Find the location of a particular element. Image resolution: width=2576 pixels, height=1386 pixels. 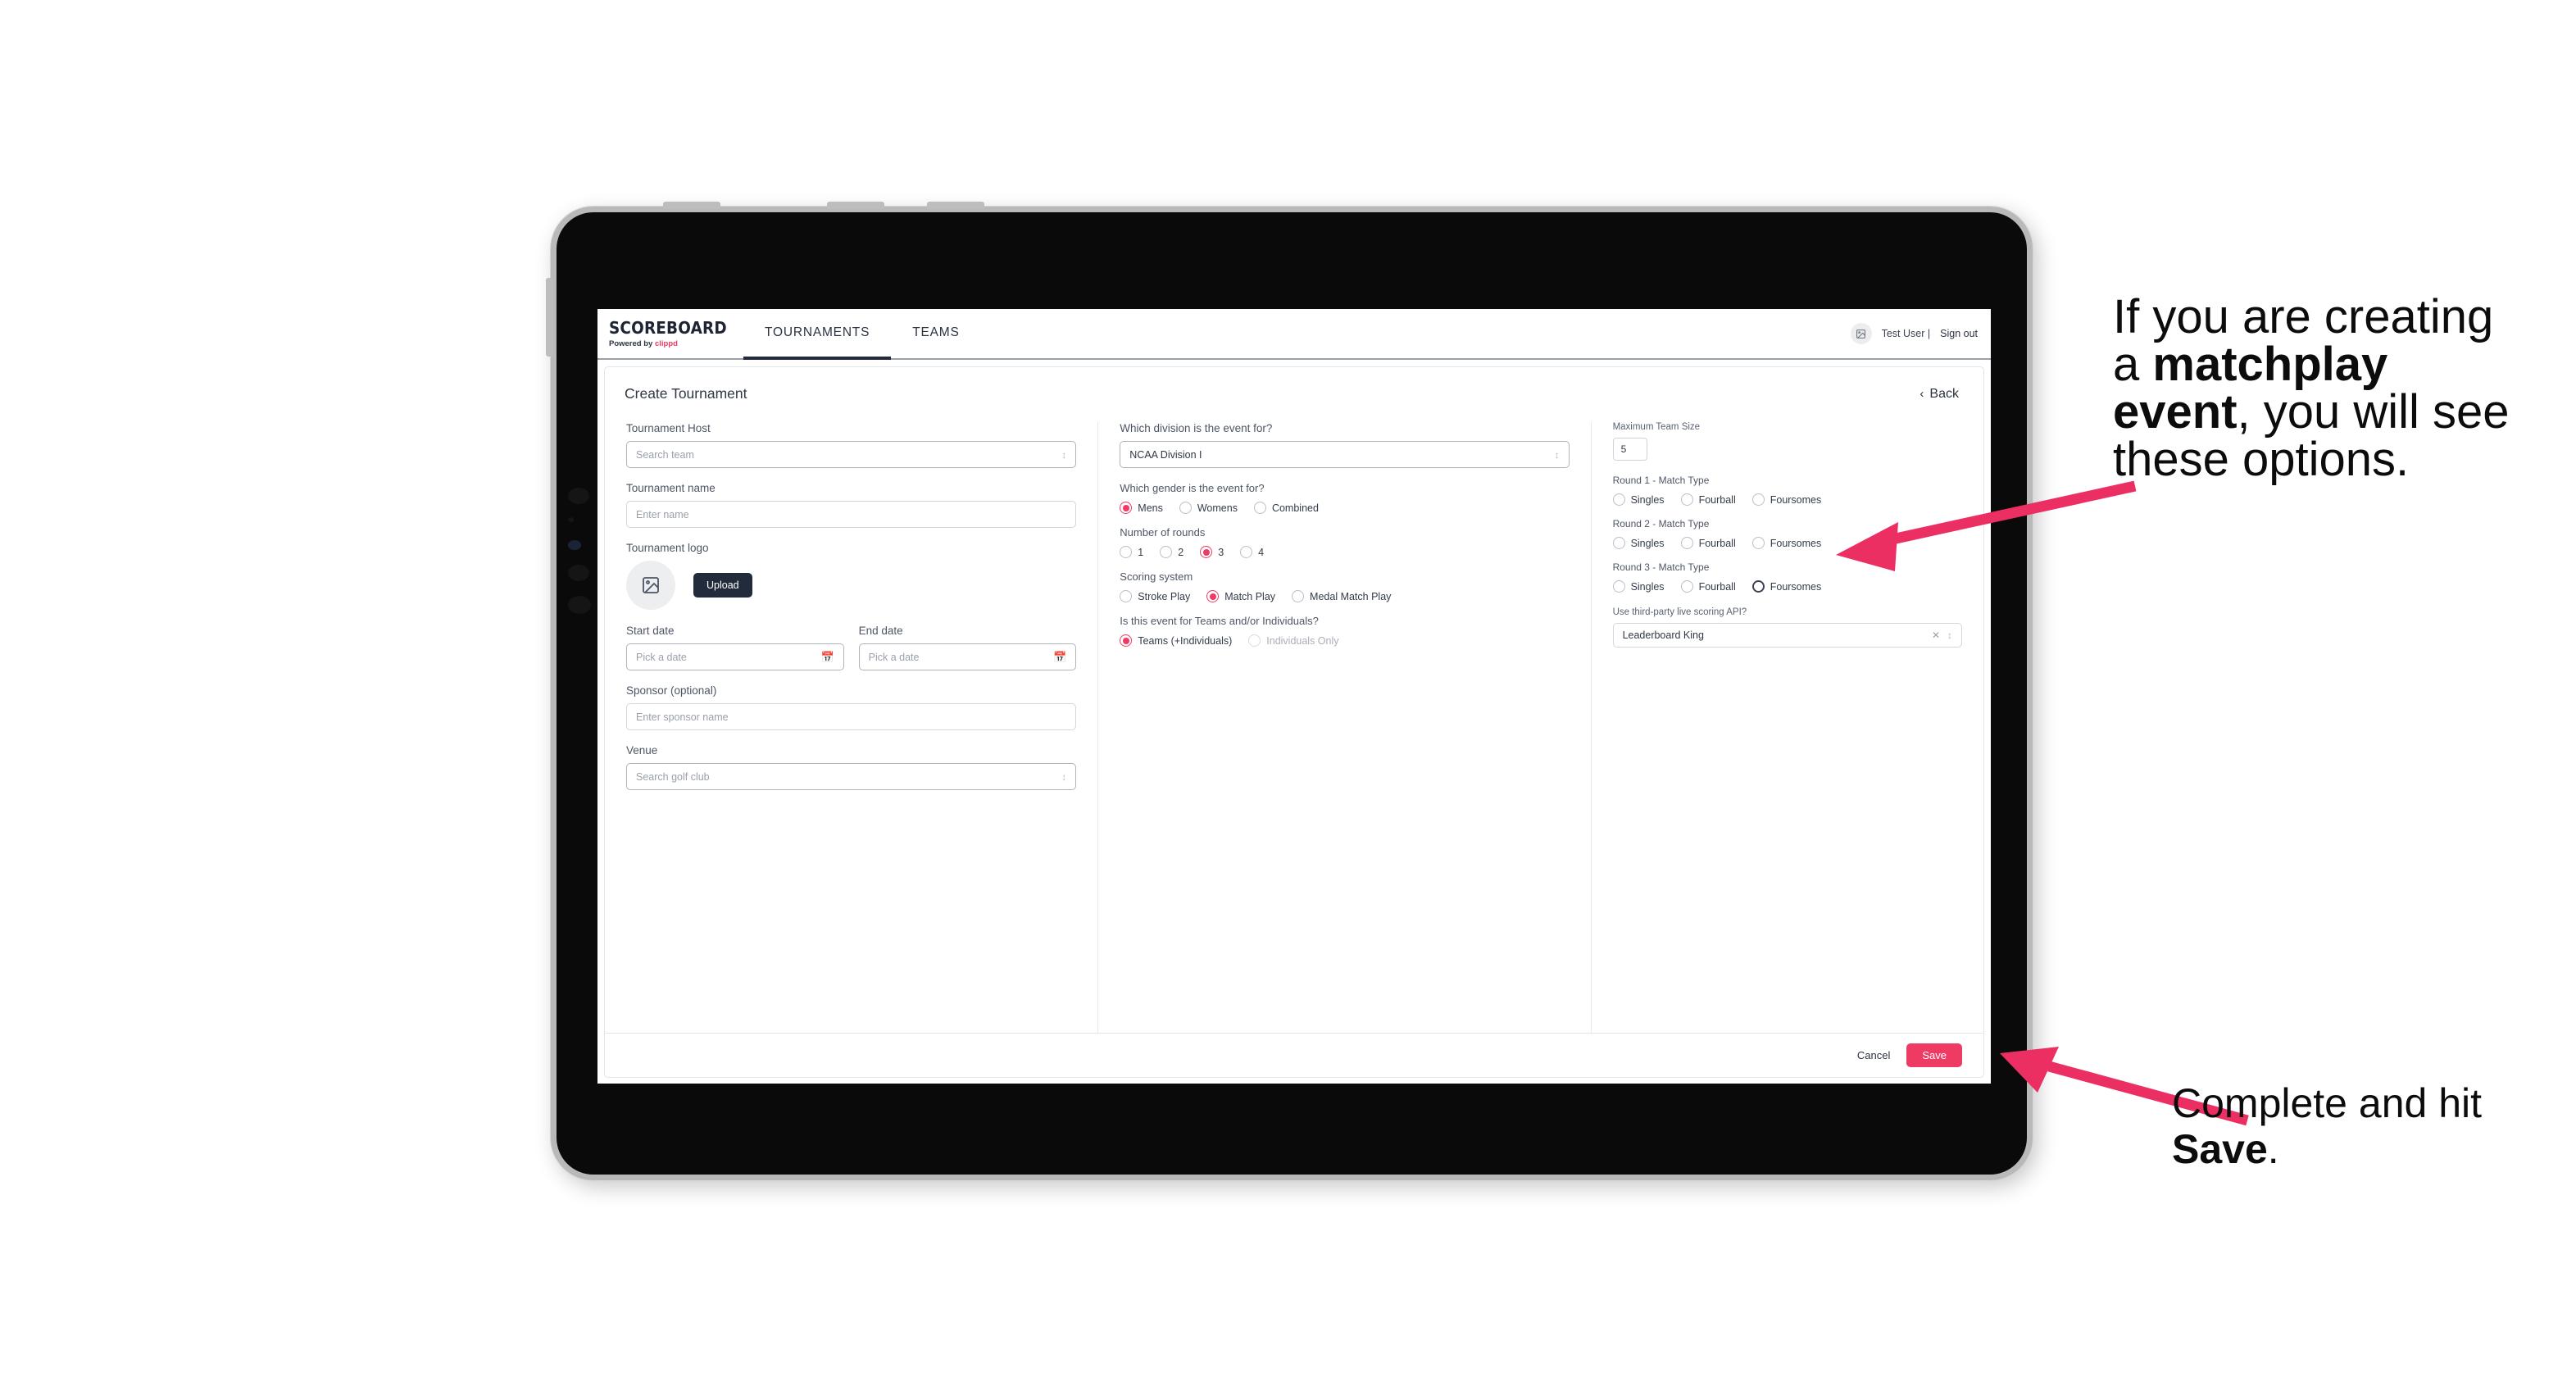

sponsor-input: Enter sponsor name is located at coordinates (851, 716).